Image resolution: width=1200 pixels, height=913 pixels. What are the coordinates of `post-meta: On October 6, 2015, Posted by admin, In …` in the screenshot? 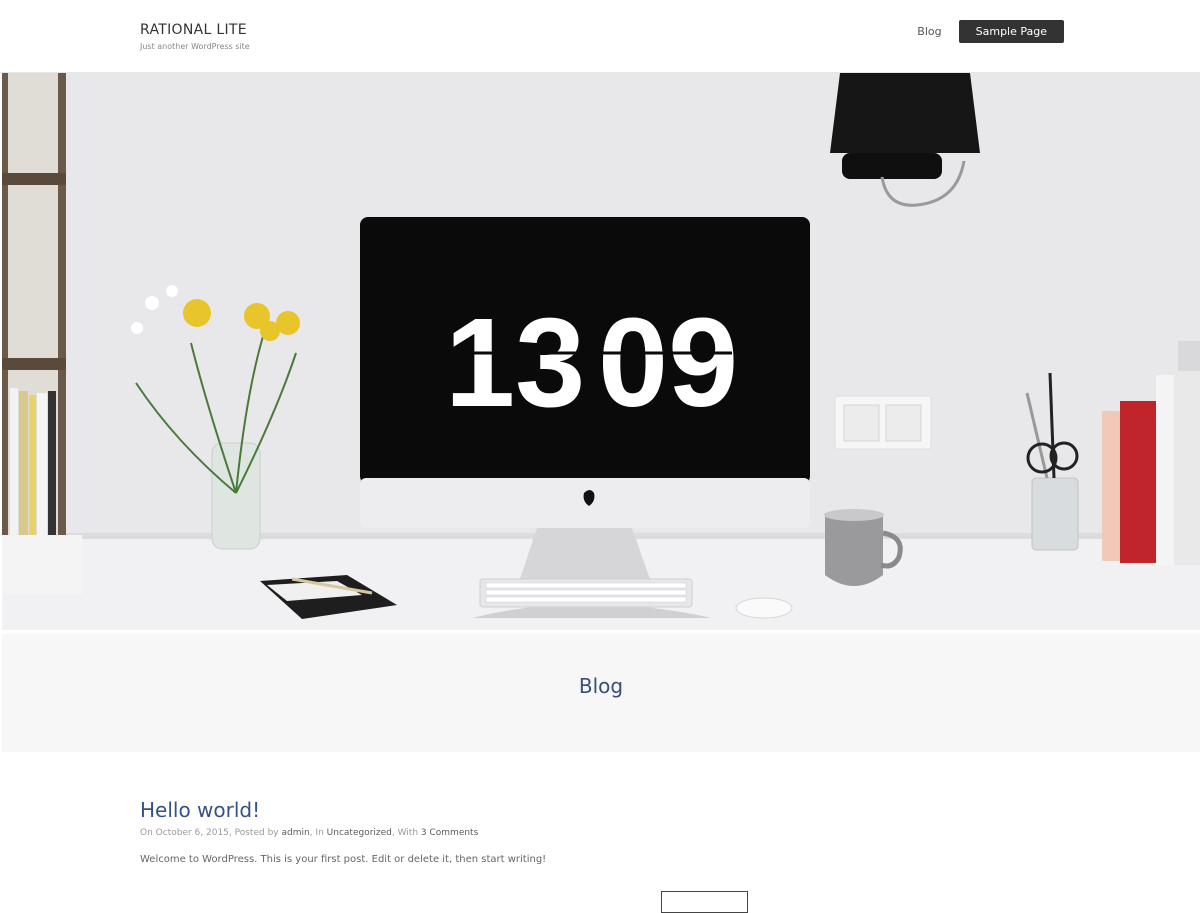 It's located at (600, 833).